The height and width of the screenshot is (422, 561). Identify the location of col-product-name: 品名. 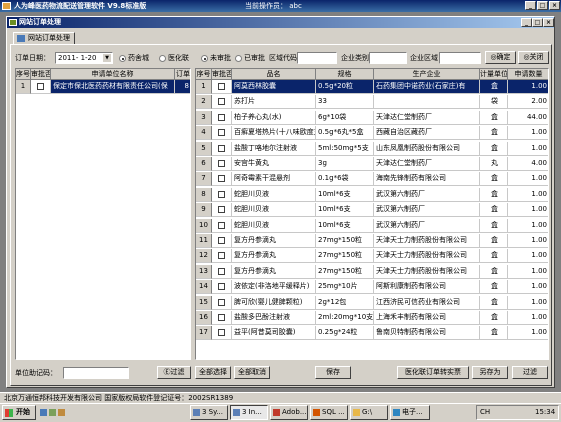
(274, 74).